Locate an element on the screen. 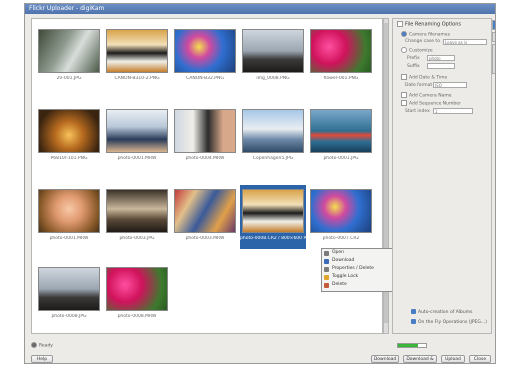 This screenshot has width=508, height=369. photo-caption: photo-0008.MRW is located at coordinates (137, 316).